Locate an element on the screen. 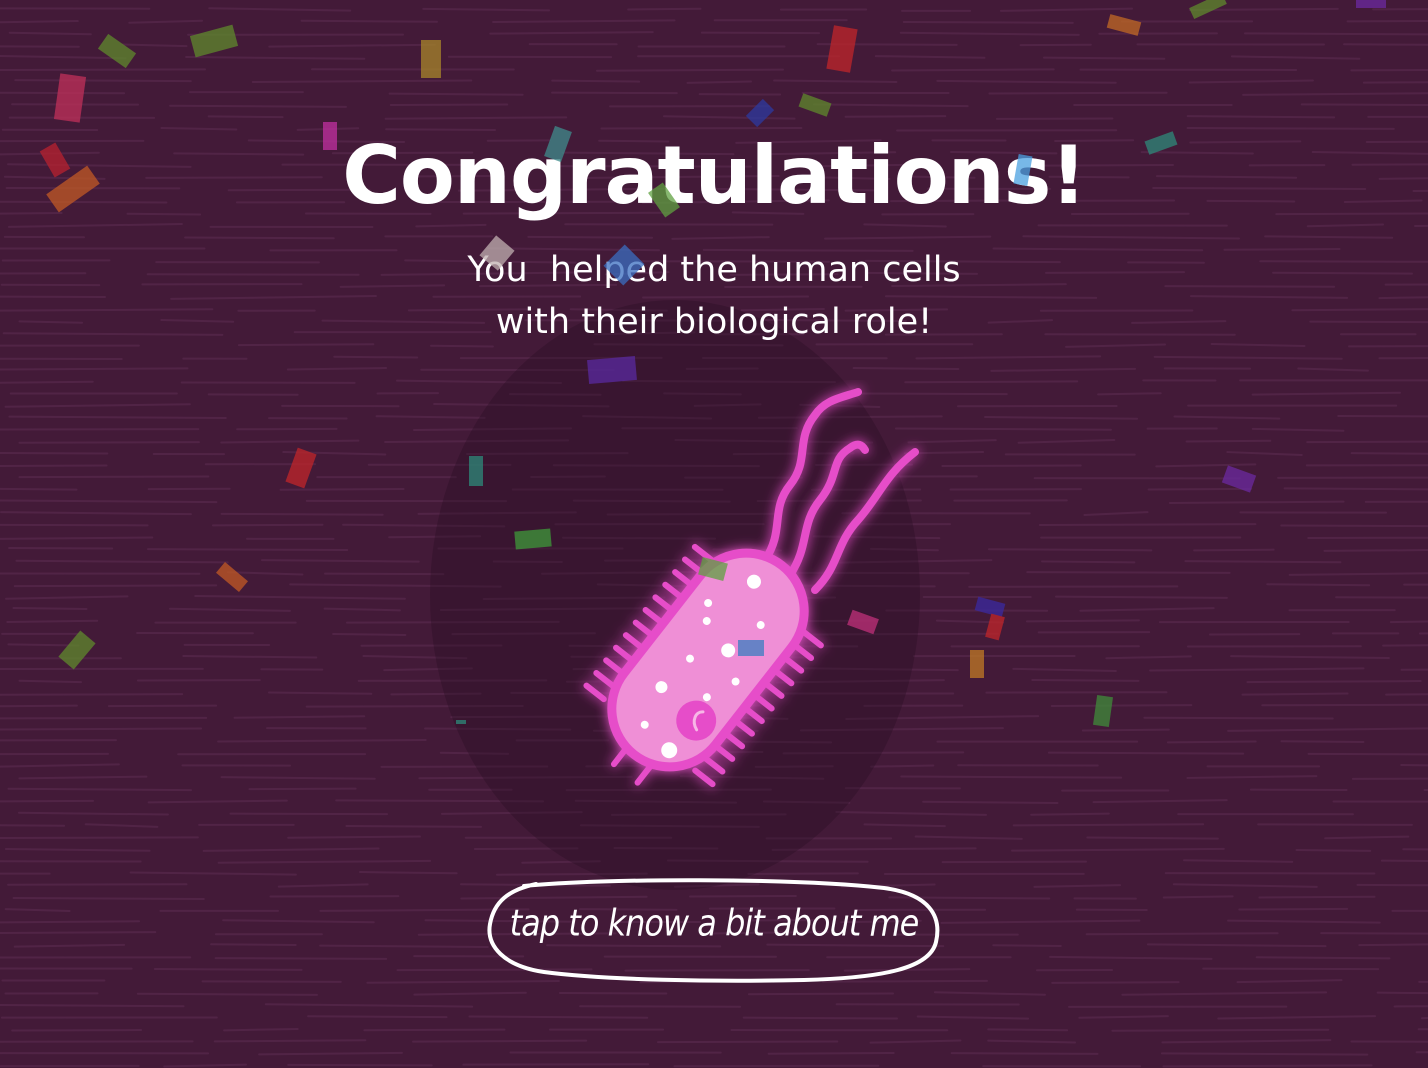 The image size is (1428, 1068). bacterium-spike is located at coordinates (703, 553).